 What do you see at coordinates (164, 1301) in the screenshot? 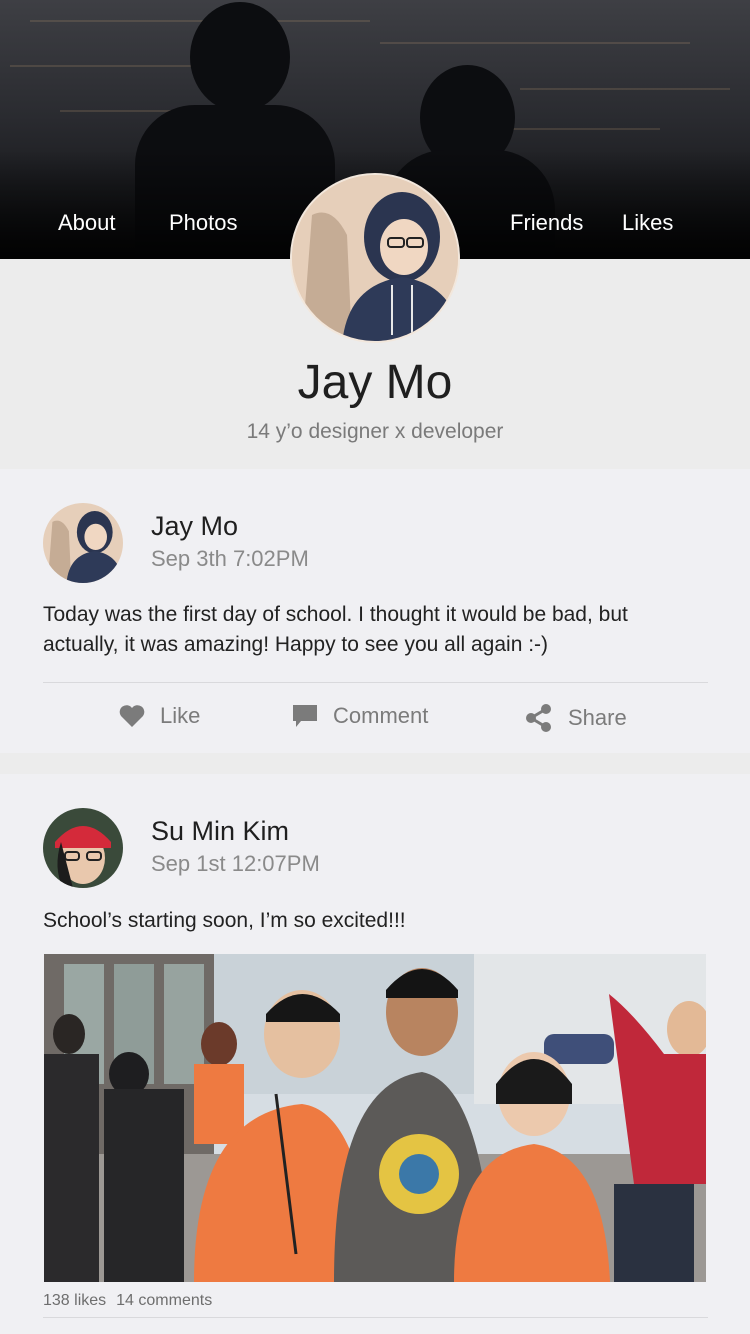
I see `comments-count: 14 comments` at bounding box center [164, 1301].